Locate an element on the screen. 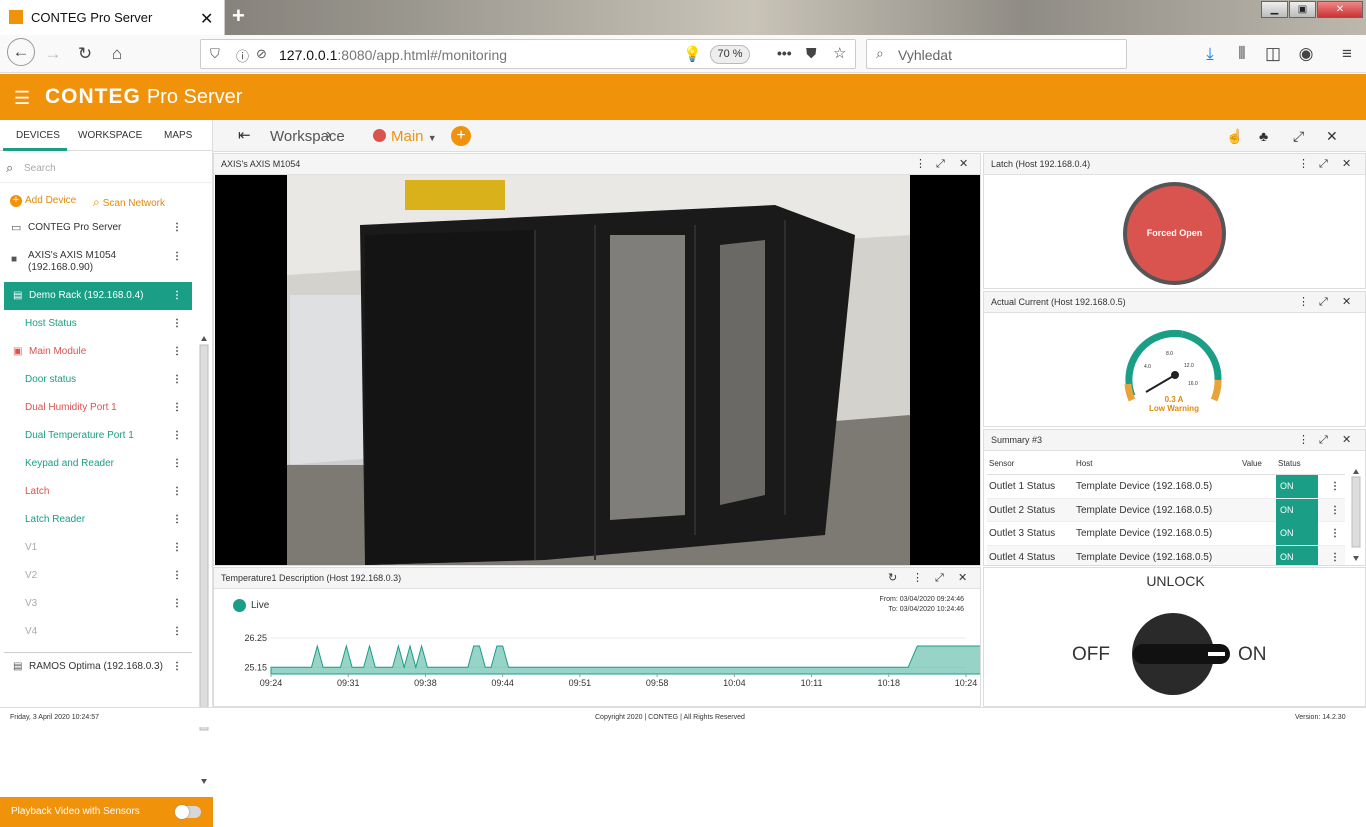 The width and height of the screenshot is (1366, 827). tree-item-dual-temperature: Dual Temperature Port 1 ⋮ is located at coordinates (98, 436).